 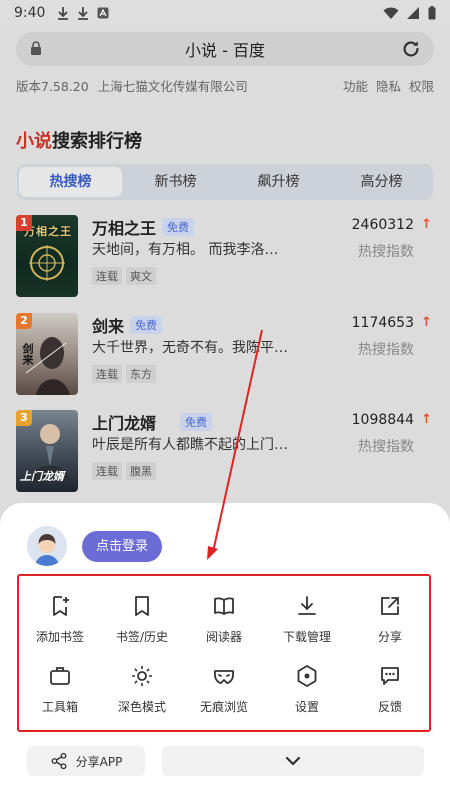 What do you see at coordinates (389, 707) in the screenshot?
I see `menu-item-label: 反馈` at bounding box center [389, 707].